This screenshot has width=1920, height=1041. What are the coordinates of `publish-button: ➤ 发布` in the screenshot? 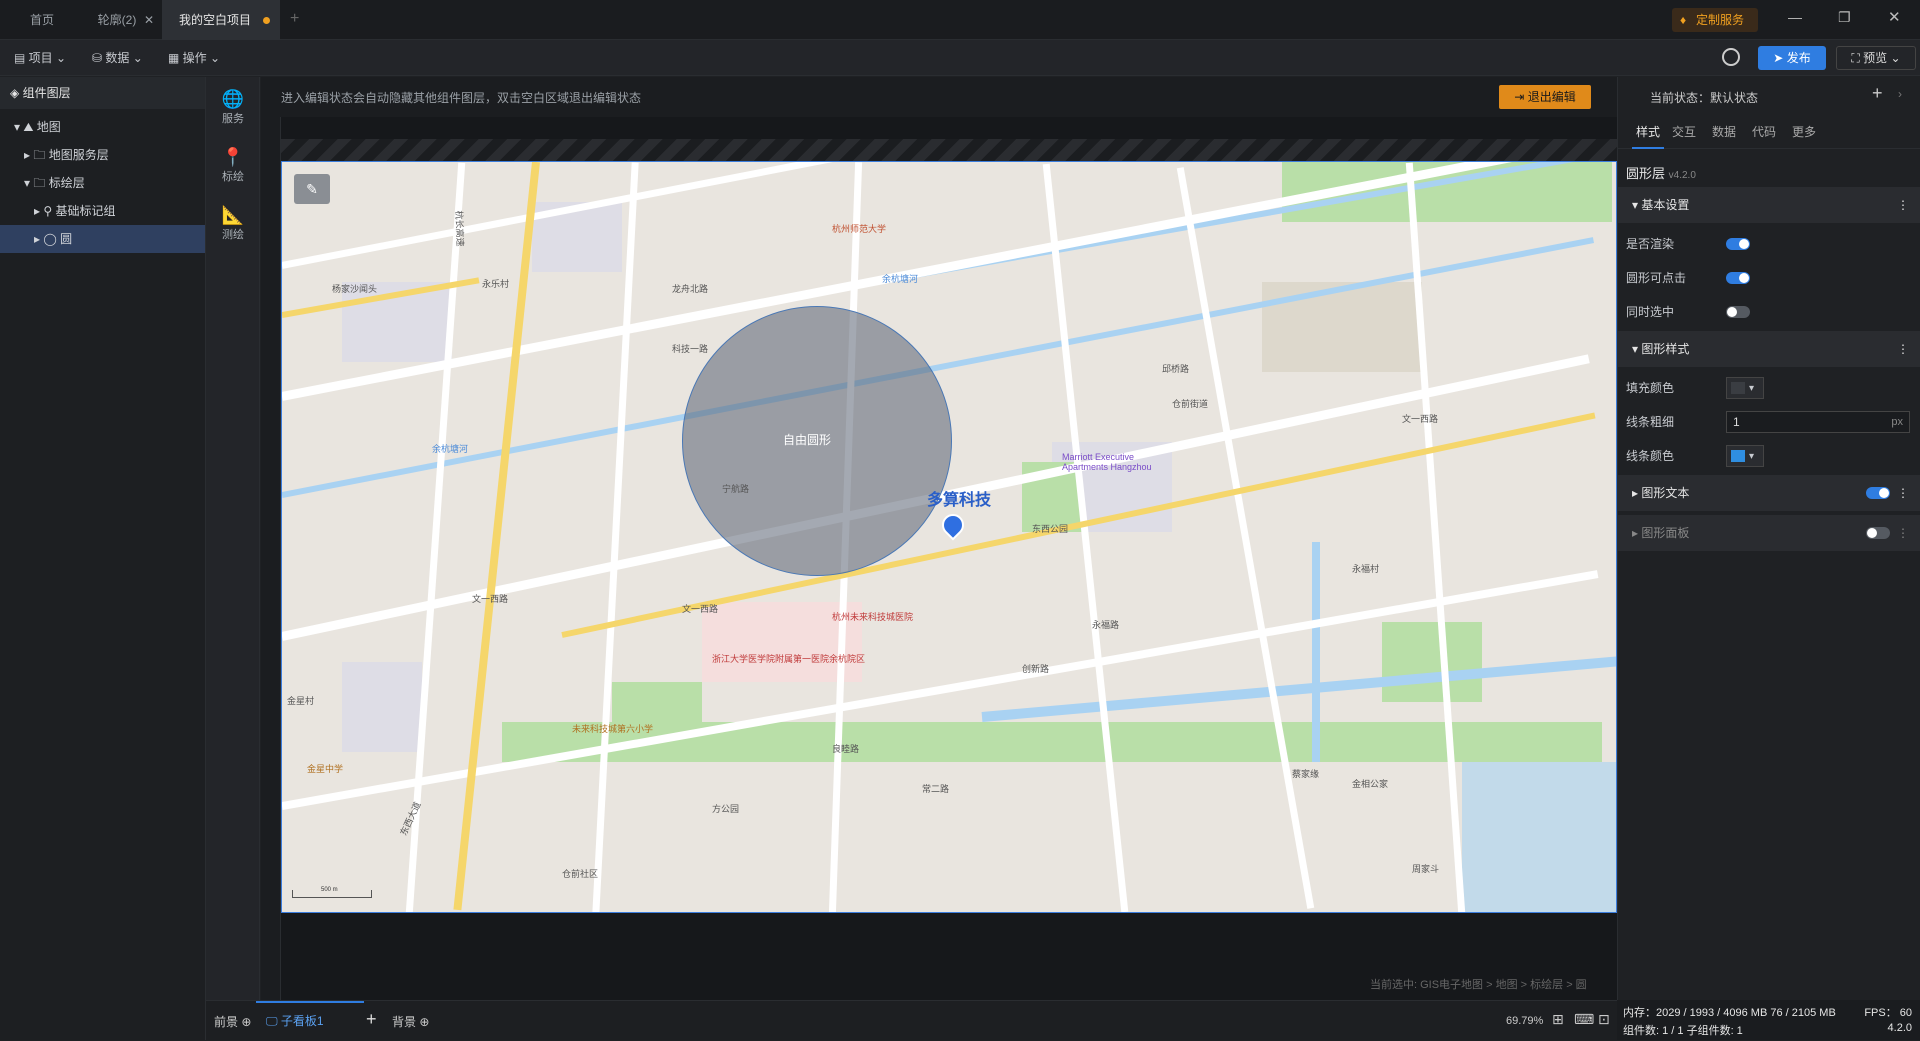 It's located at (1792, 58).